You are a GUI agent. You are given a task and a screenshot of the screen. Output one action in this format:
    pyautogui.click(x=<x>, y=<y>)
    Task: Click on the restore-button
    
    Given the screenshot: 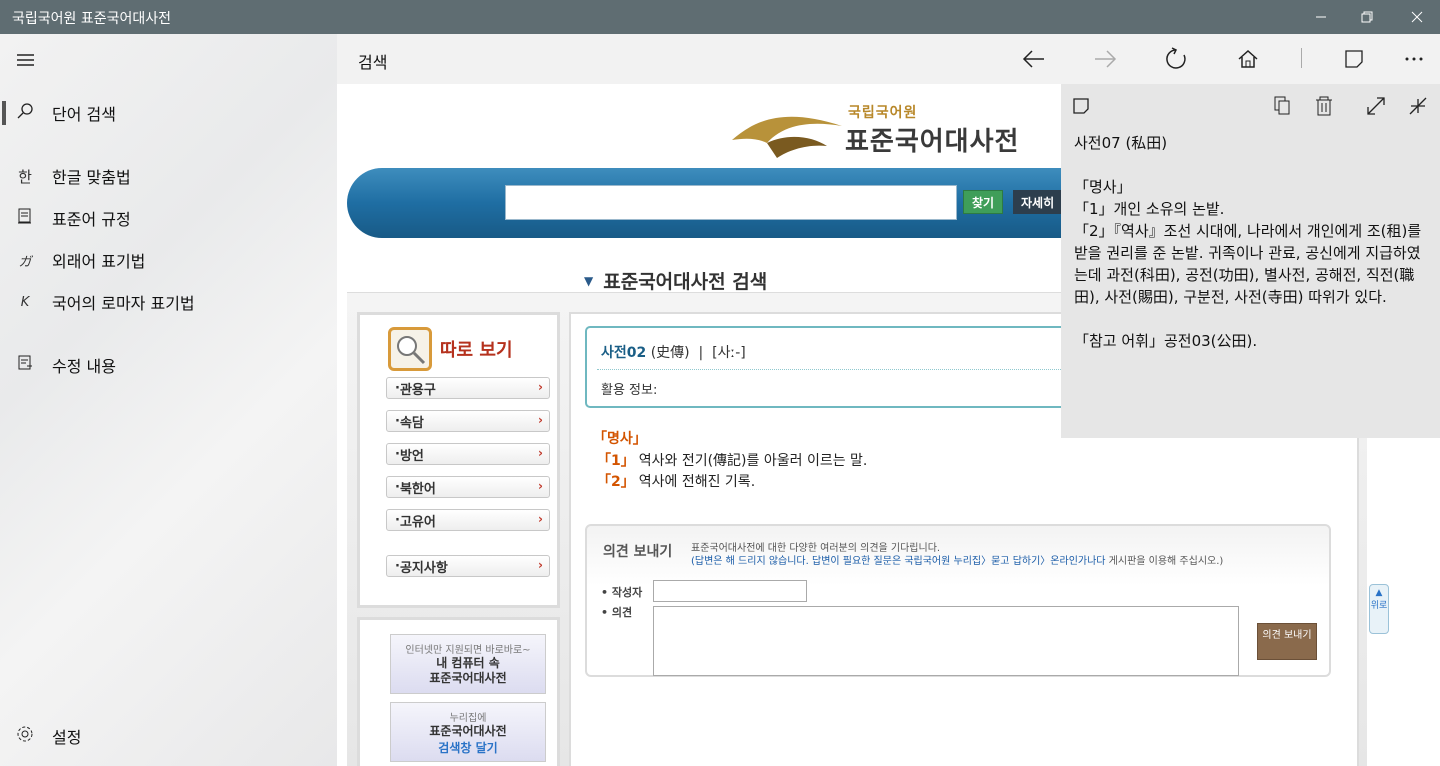 What is the action you would take?
    pyautogui.click(x=1367, y=17)
    